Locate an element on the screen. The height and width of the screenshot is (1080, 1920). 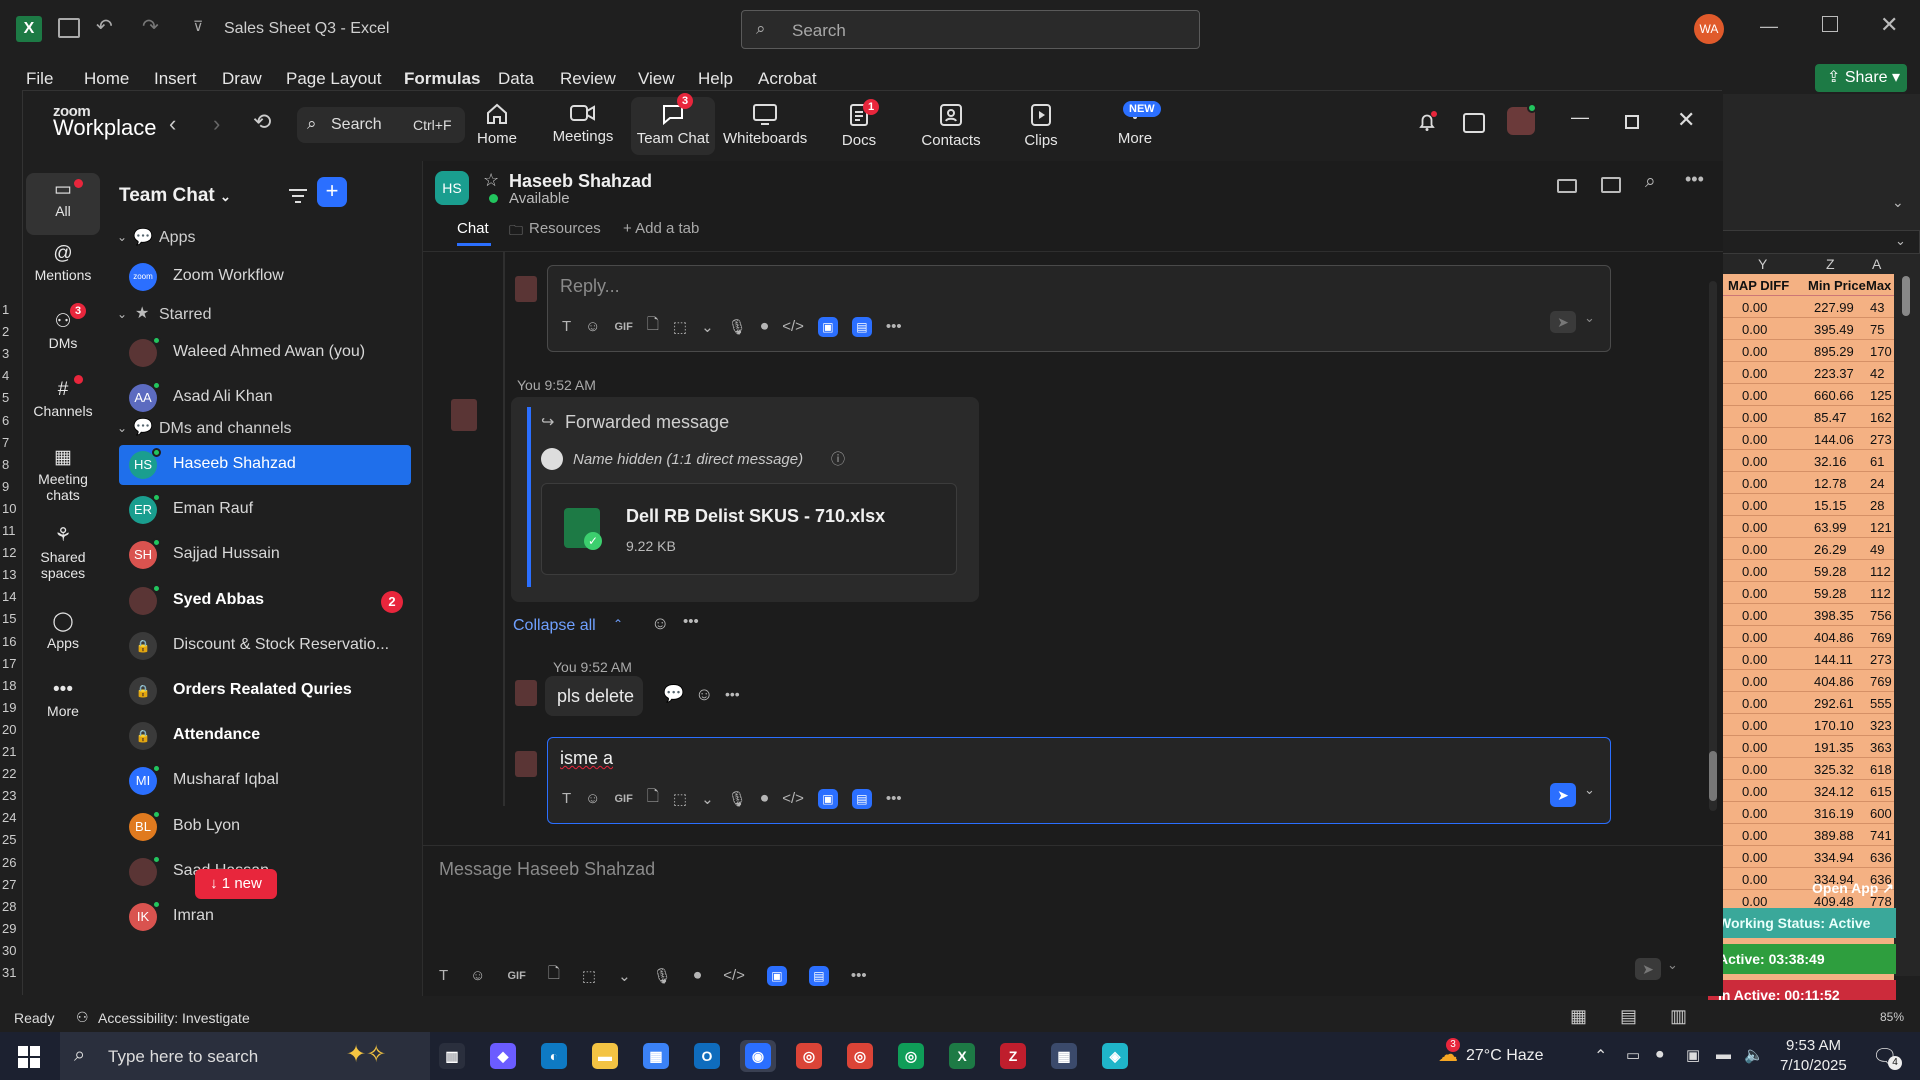
new-chat-button: + is located at coordinates (332, 192).